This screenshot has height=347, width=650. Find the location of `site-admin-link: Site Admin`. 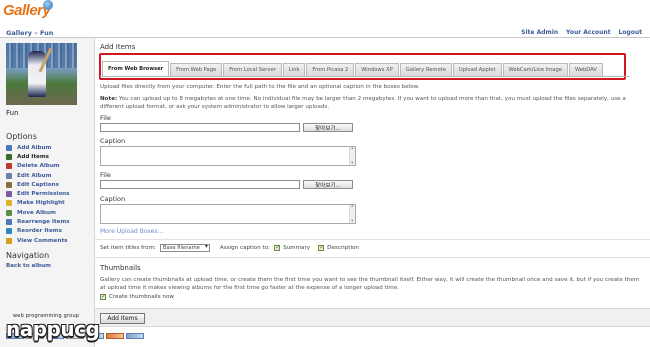

site-admin-link: Site Admin is located at coordinates (539, 32).